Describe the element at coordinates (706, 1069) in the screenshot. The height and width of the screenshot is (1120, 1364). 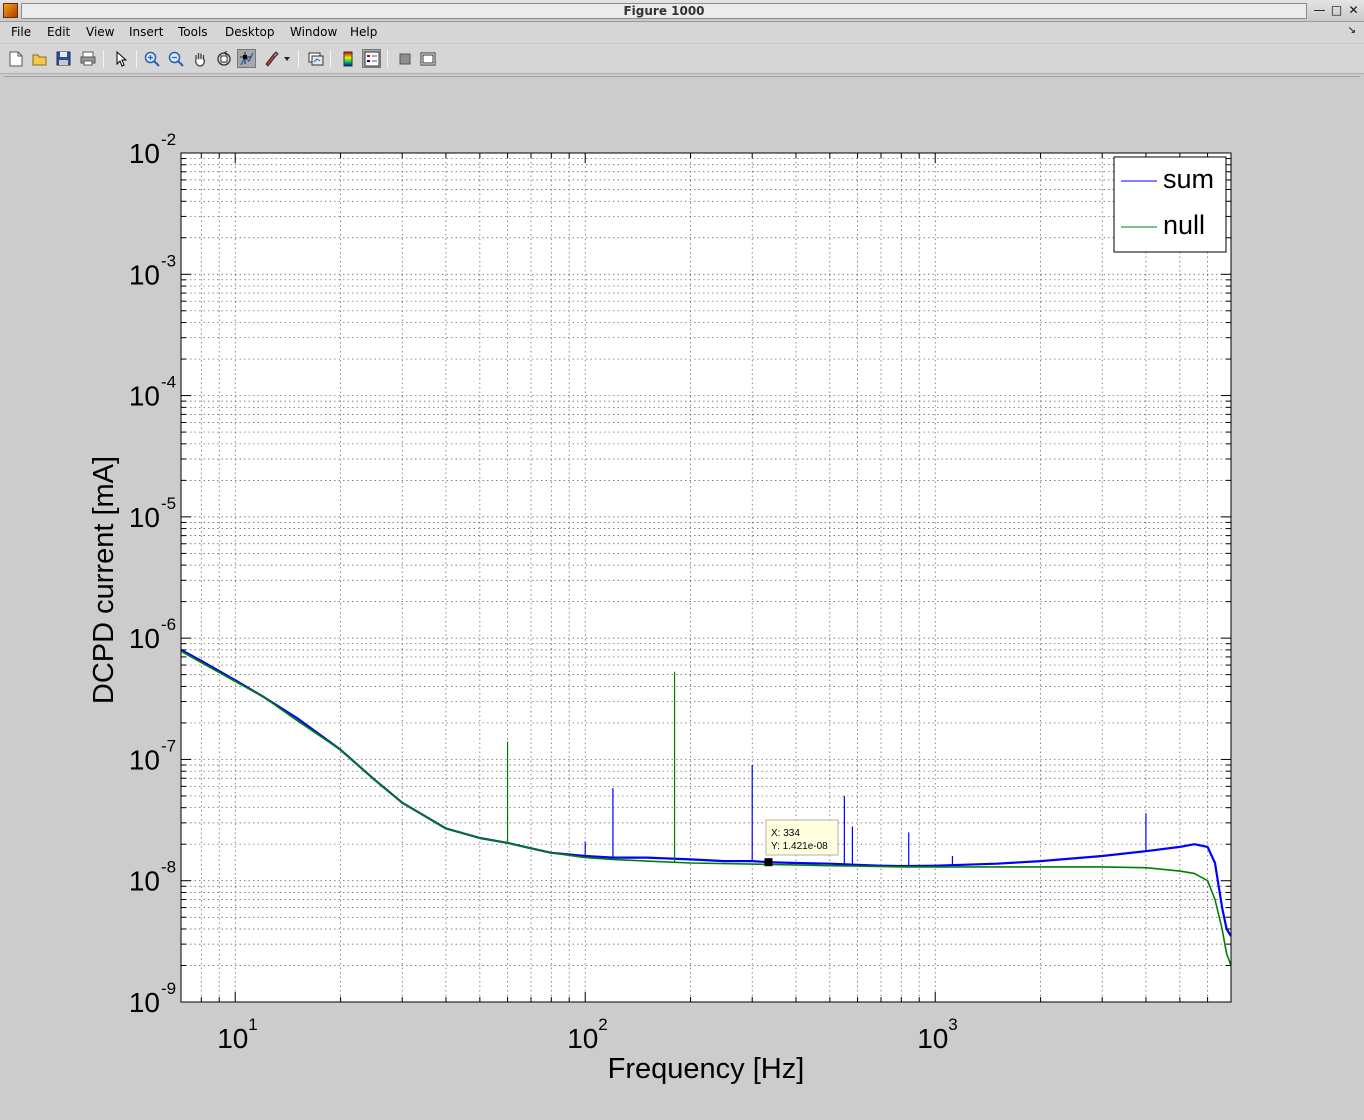
I see `x-axis-label: Frequency [Hz]` at that location.